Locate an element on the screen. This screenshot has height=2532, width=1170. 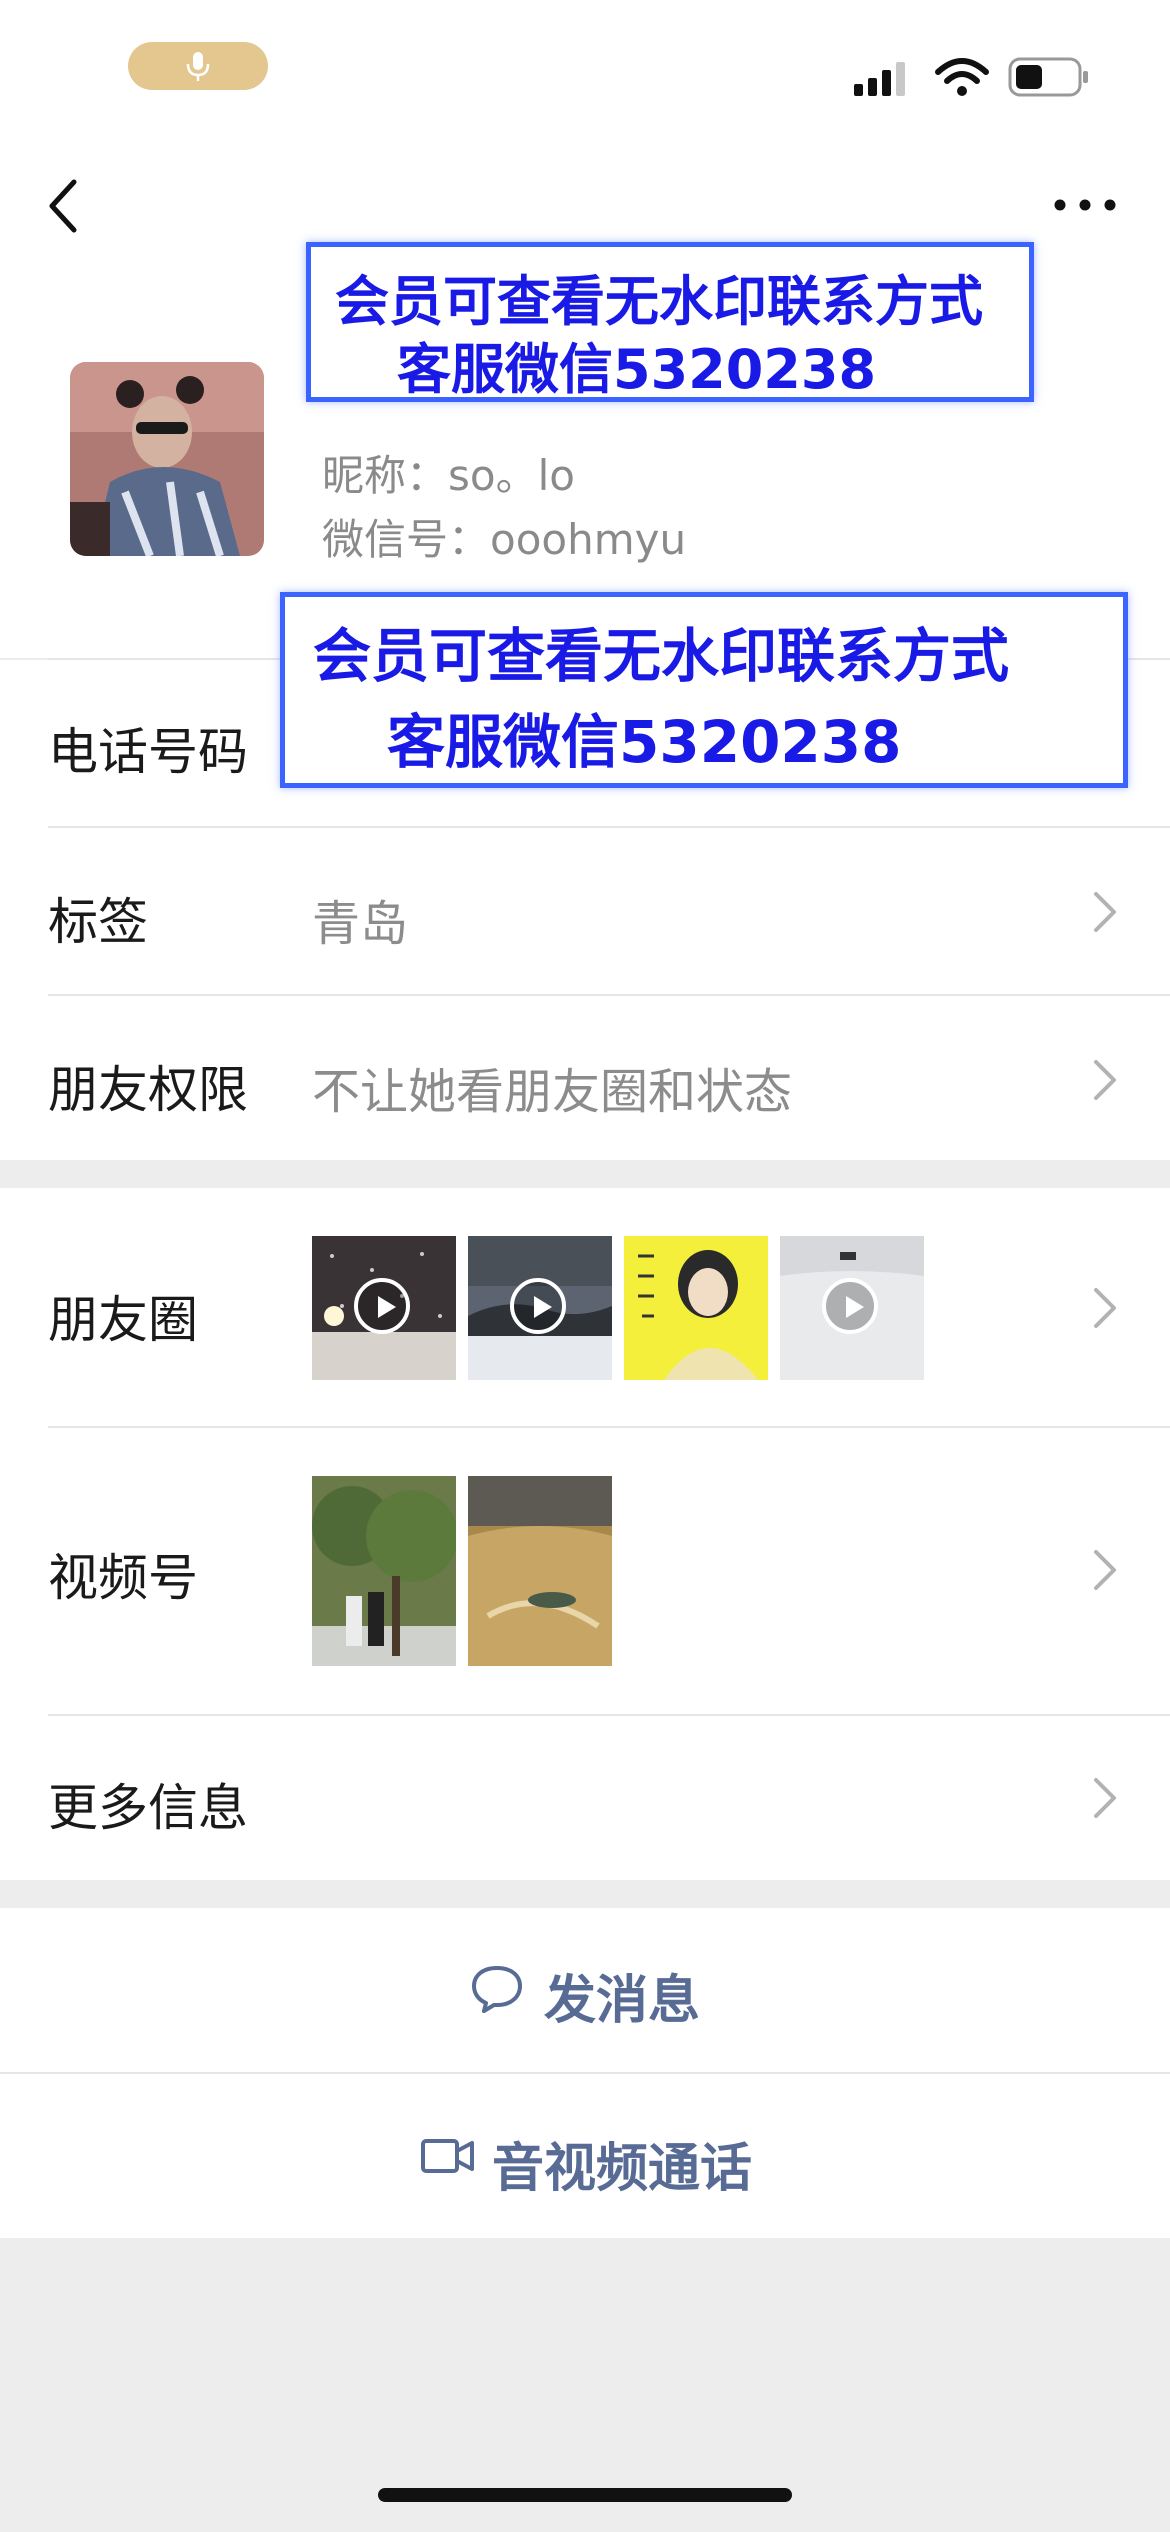
permissions-row-label: 朋友权限 is located at coordinates (148, 1090).